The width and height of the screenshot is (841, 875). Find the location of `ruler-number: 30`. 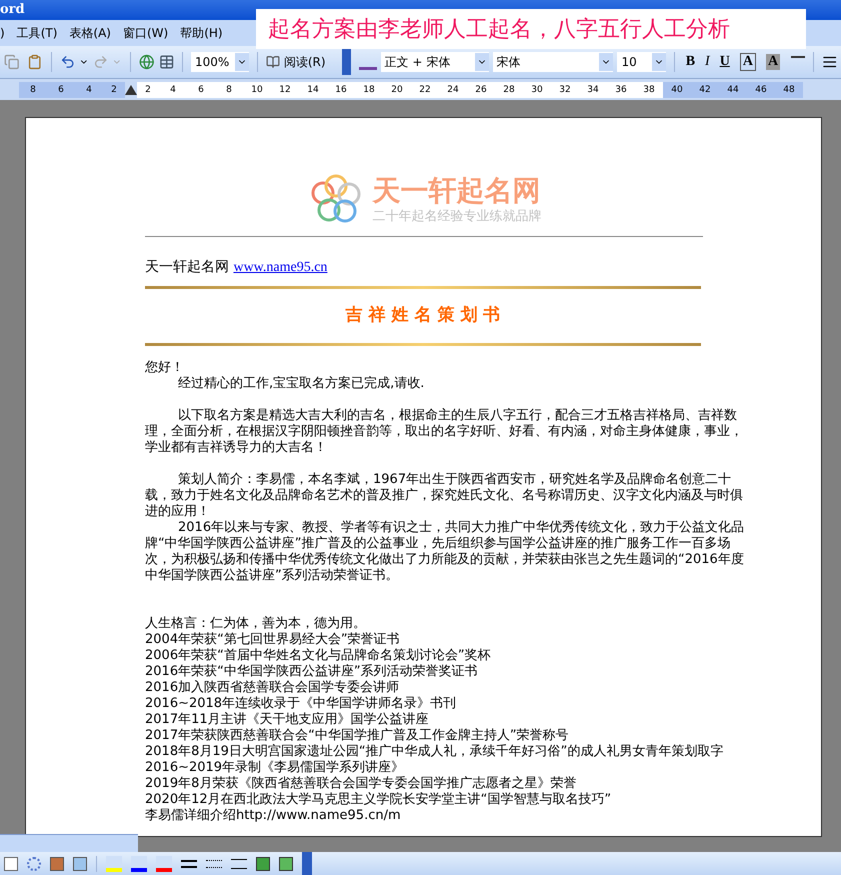

ruler-number: 30 is located at coordinates (537, 90).